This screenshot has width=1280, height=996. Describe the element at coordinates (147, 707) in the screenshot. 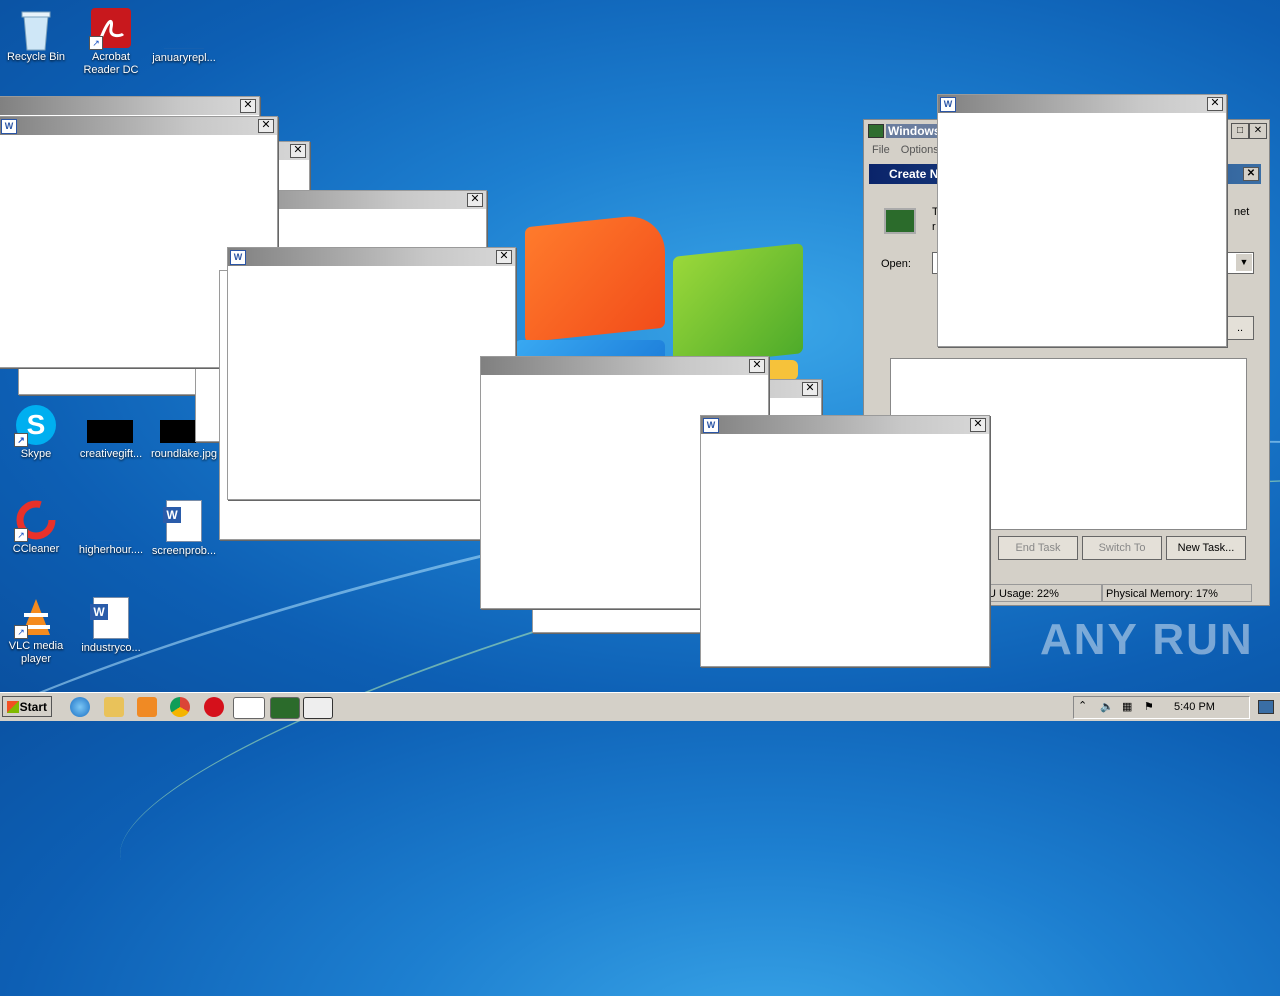

I see `media-player-icon` at that location.